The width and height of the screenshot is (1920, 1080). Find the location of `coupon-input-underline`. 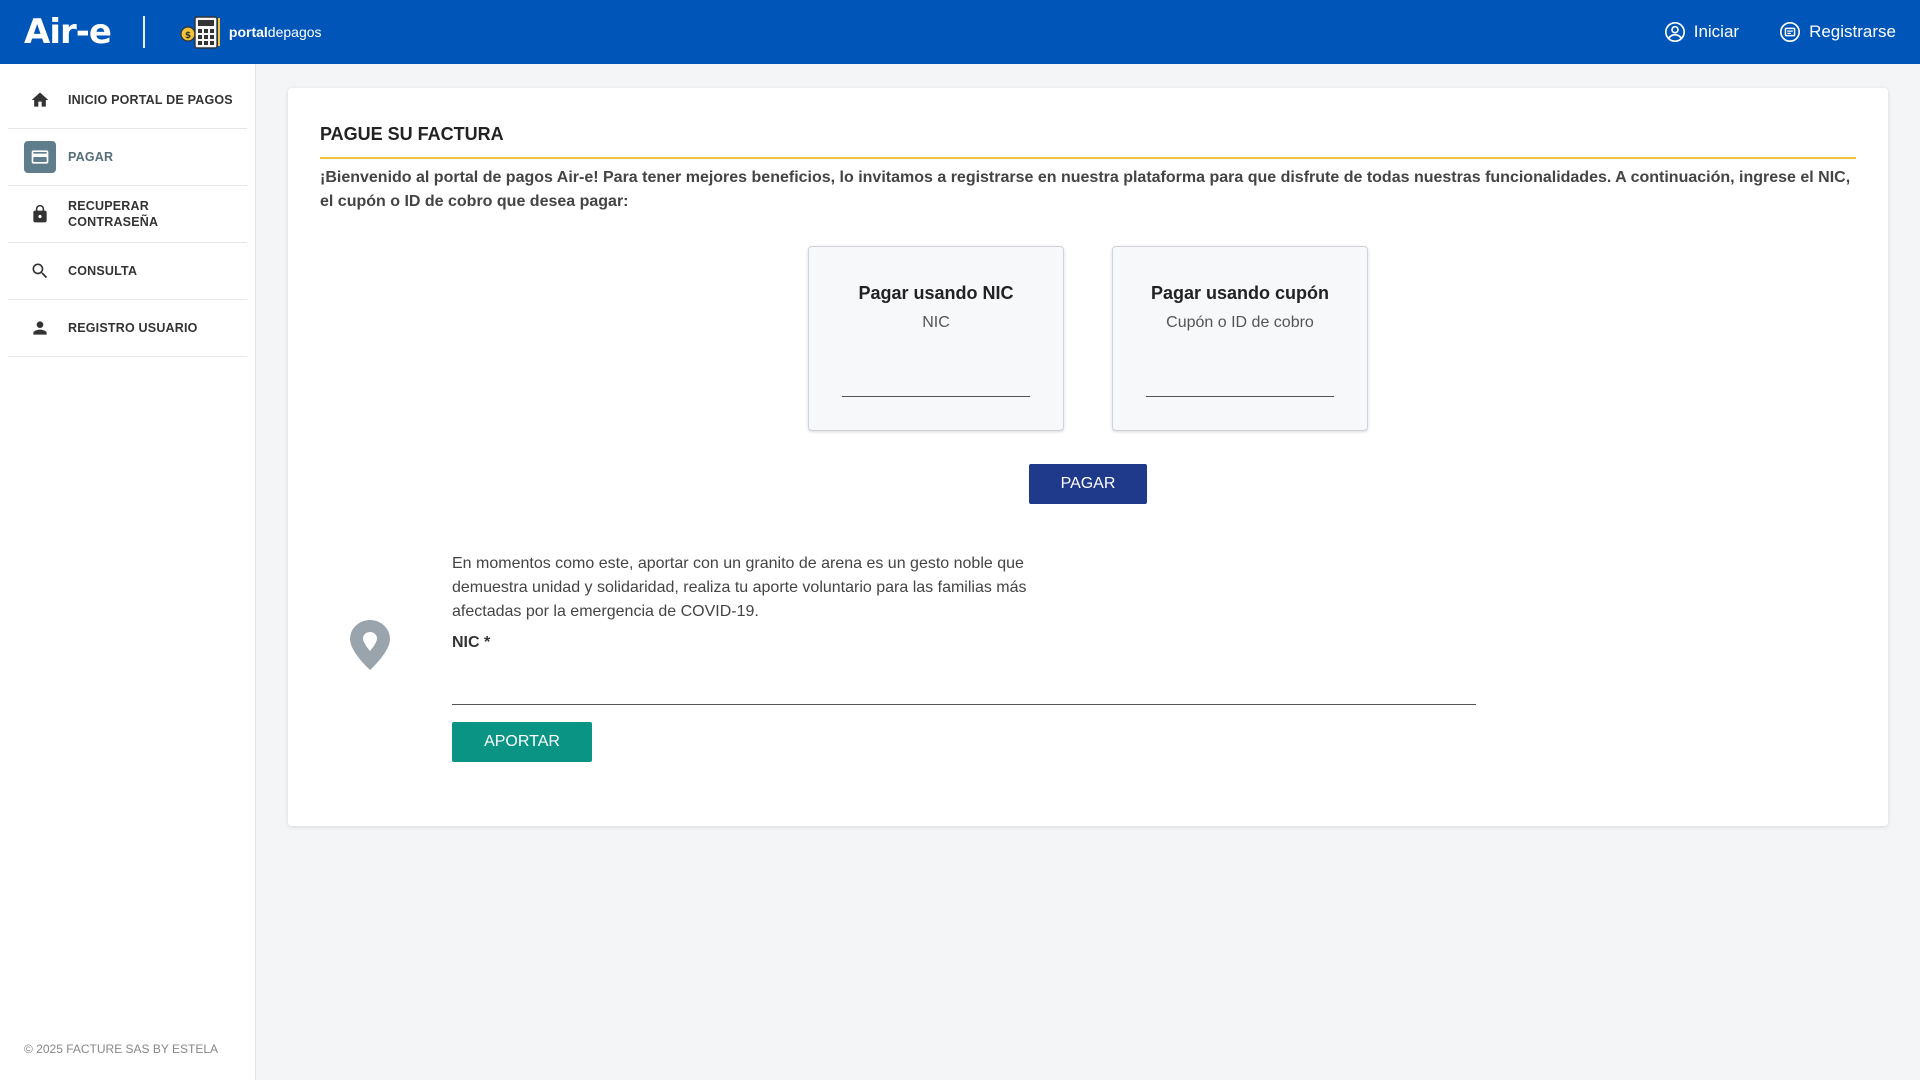

coupon-input-underline is located at coordinates (1240, 396).